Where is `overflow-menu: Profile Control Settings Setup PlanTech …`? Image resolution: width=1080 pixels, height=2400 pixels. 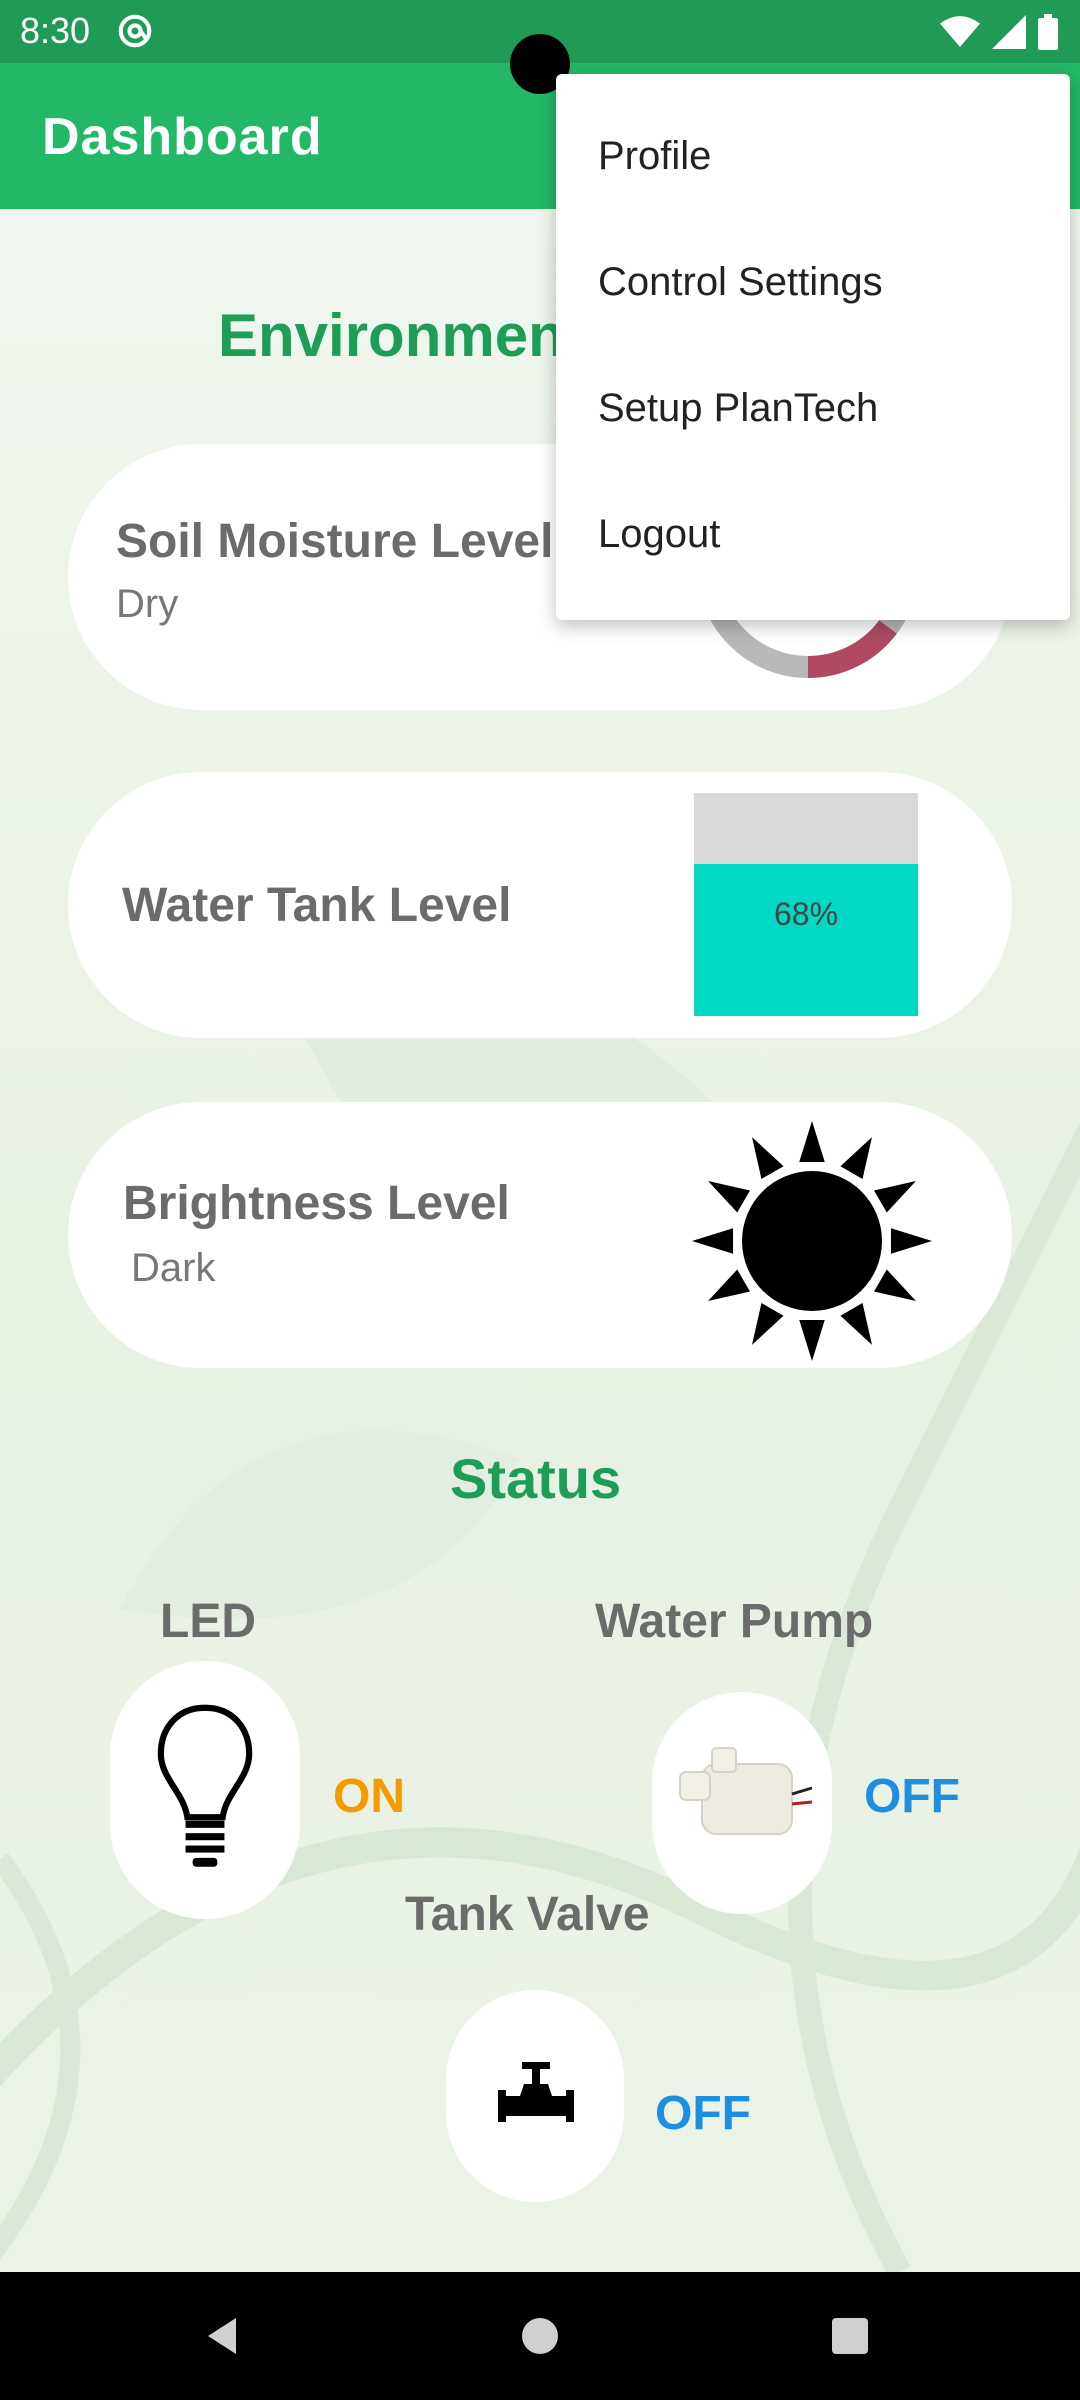 overflow-menu: Profile Control Settings Setup PlanTech … is located at coordinates (813, 347).